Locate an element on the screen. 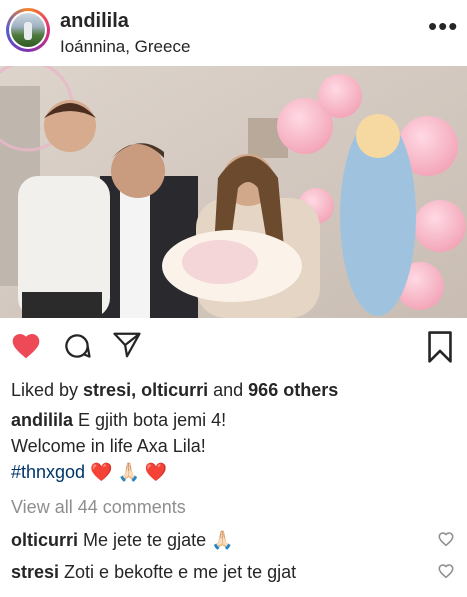  hashtag-link: #thnxgod is located at coordinates (48, 472).